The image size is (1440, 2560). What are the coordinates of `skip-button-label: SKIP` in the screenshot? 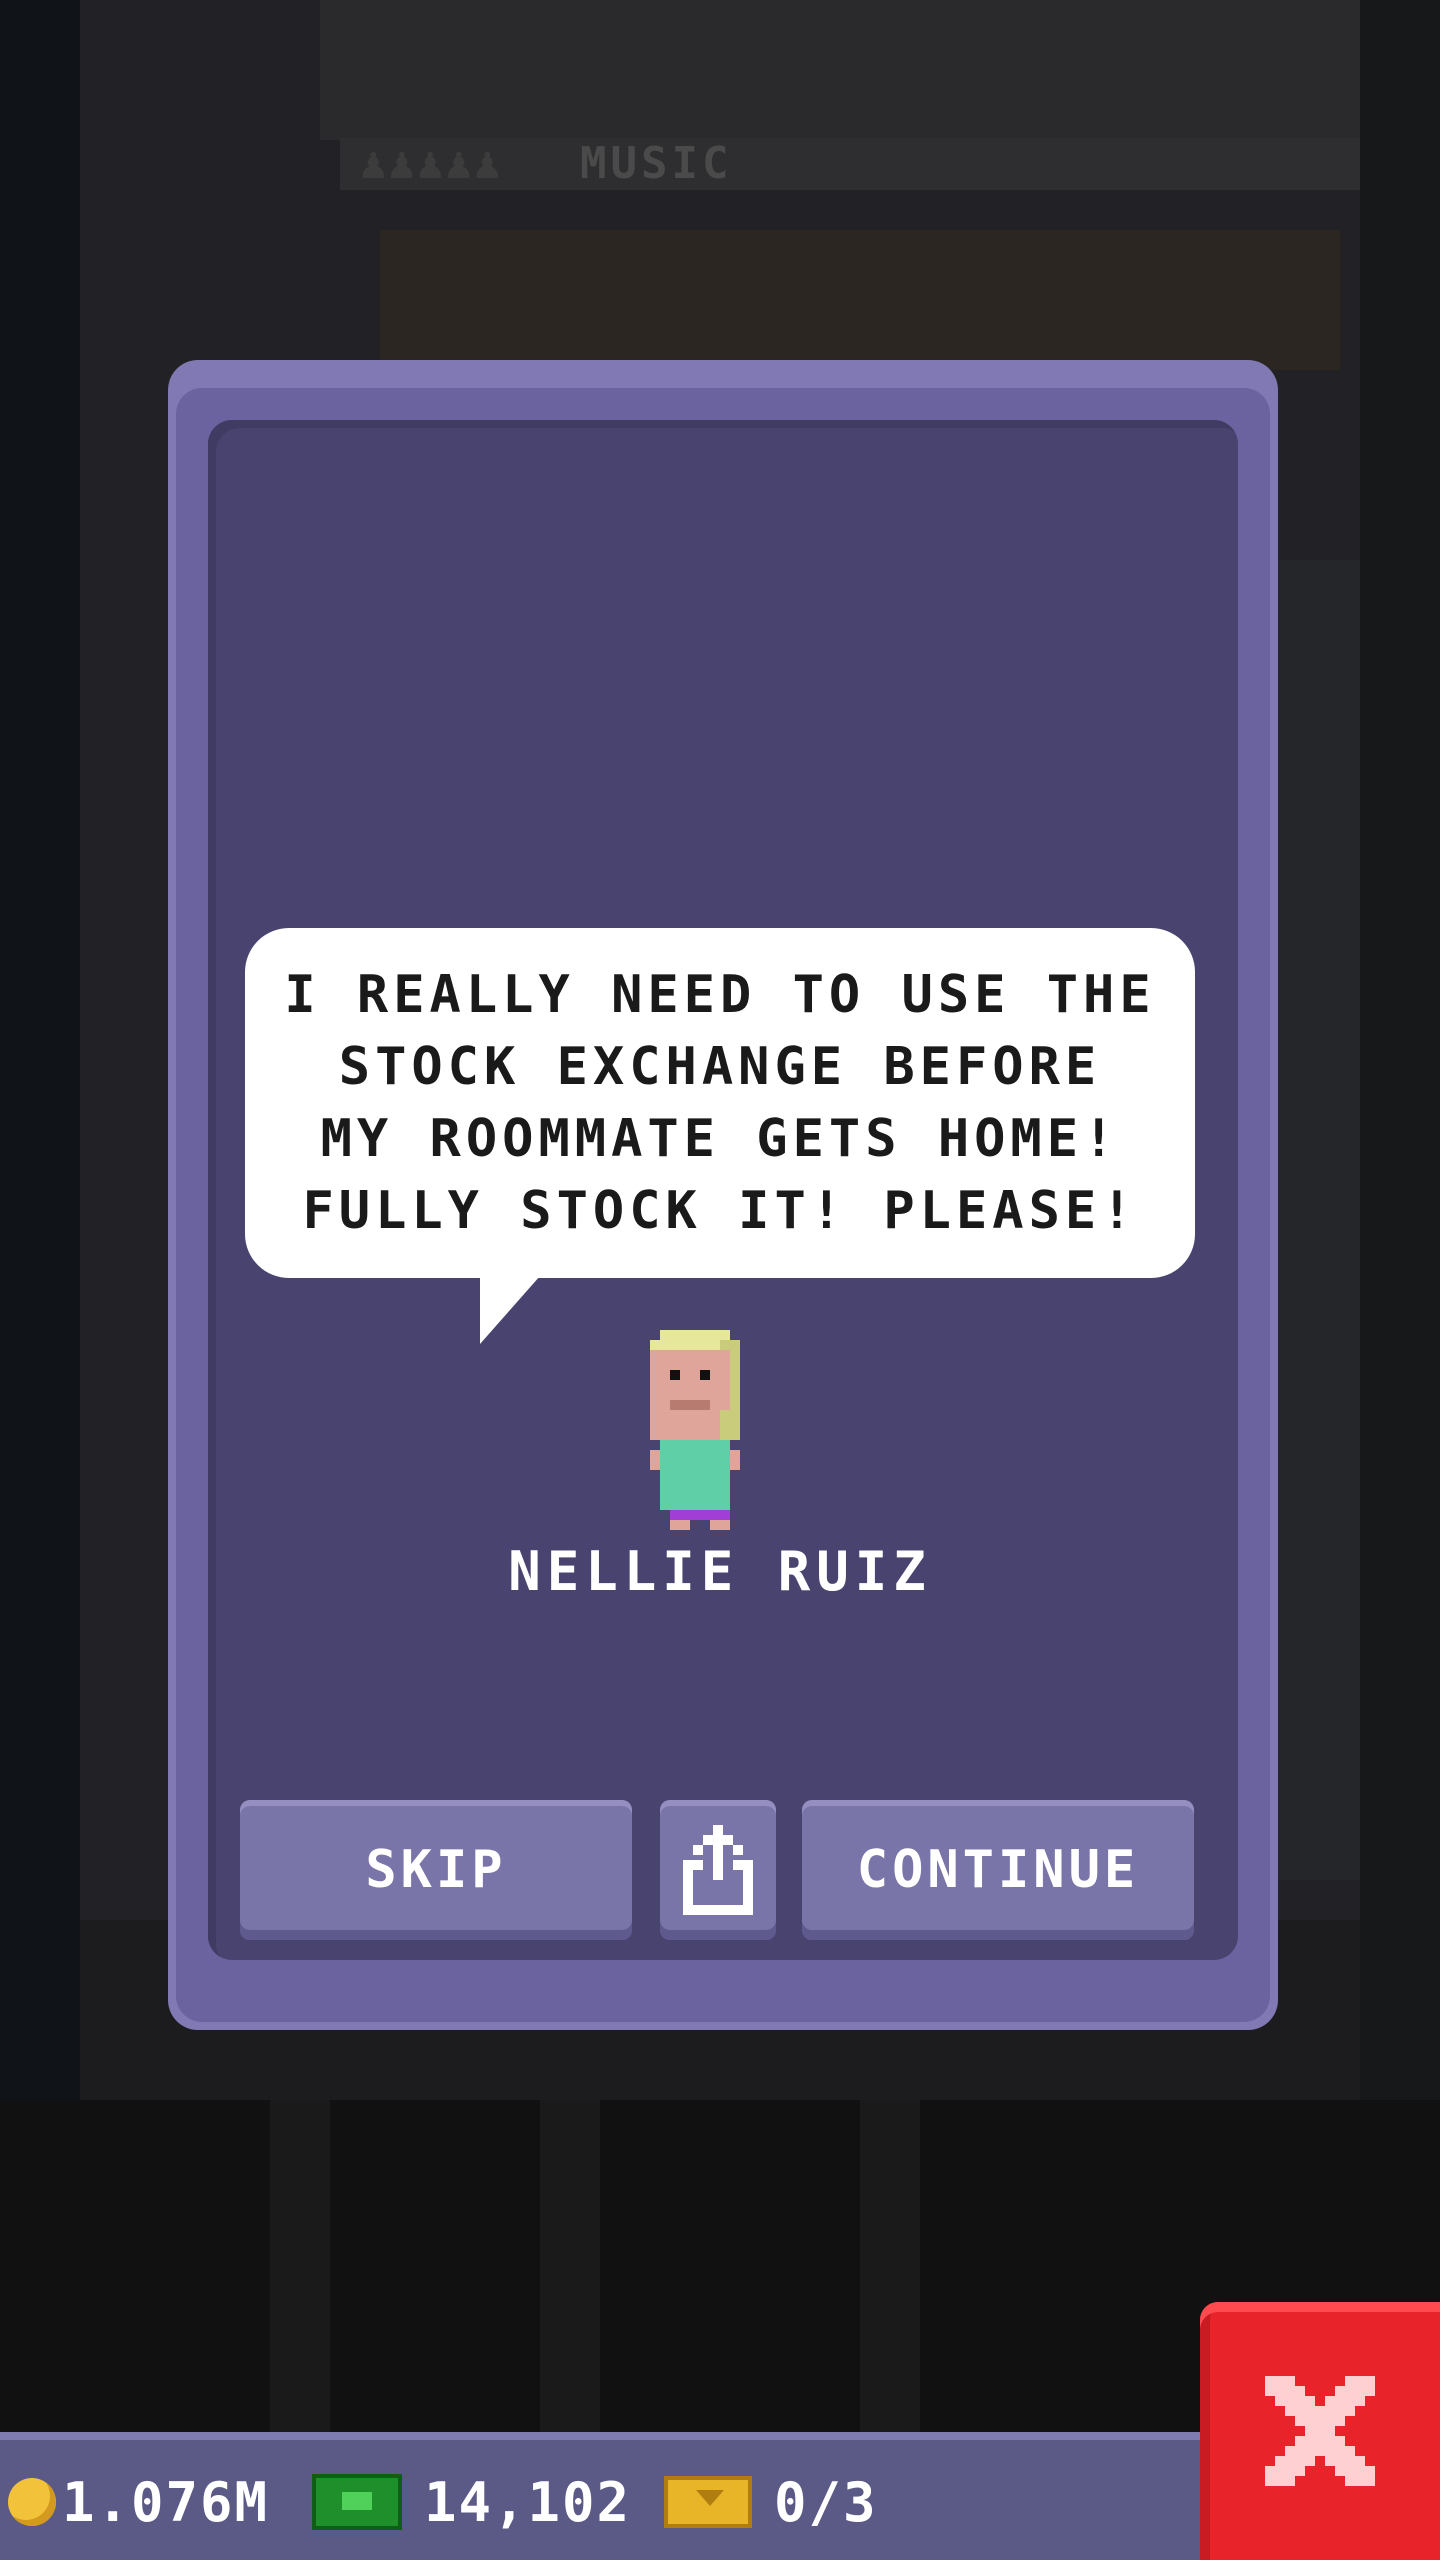 It's located at (436, 1870).